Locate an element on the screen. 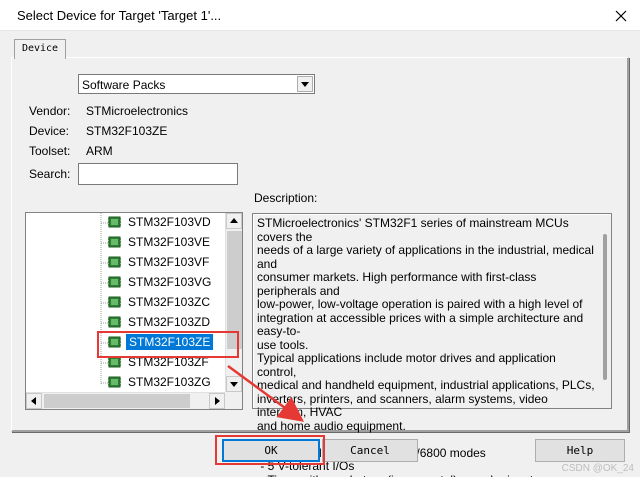 The image size is (640, 477). device-name: STM32F103VD is located at coordinates (169, 222).